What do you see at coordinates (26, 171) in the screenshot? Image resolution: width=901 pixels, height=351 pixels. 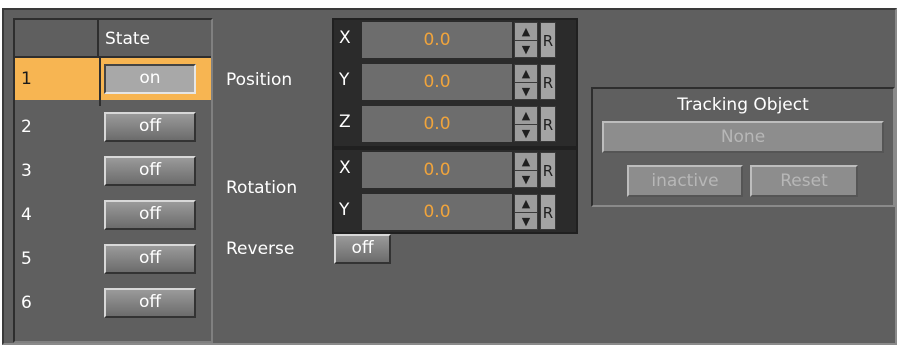 I see `row-index: 3` at bounding box center [26, 171].